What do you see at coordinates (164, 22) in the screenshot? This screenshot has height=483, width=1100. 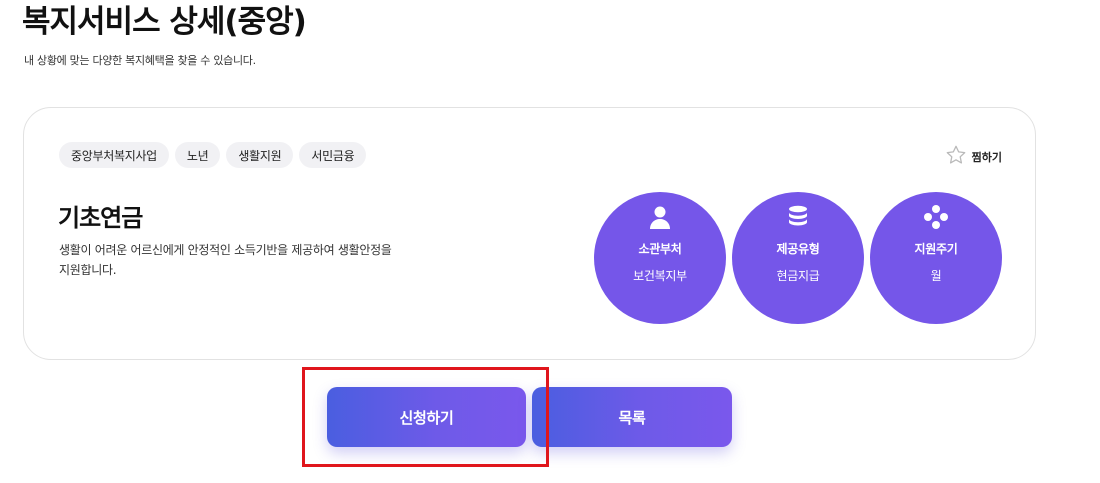 I see `page-title: 복지서비스 상세(중앙)` at bounding box center [164, 22].